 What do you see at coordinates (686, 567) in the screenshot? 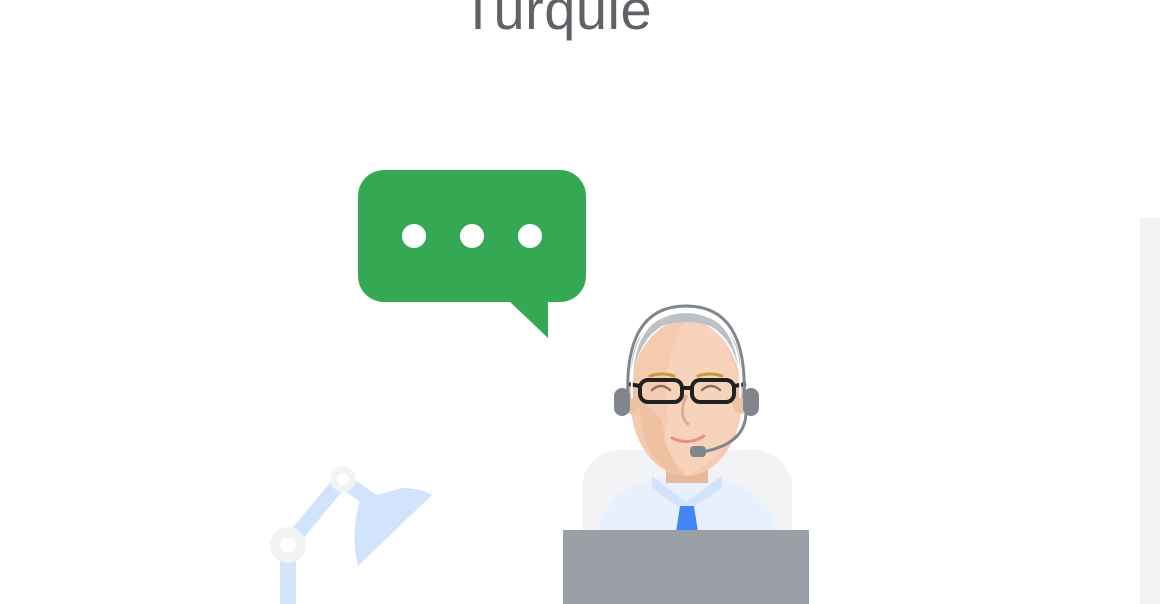
I see `laptop-icon` at bounding box center [686, 567].